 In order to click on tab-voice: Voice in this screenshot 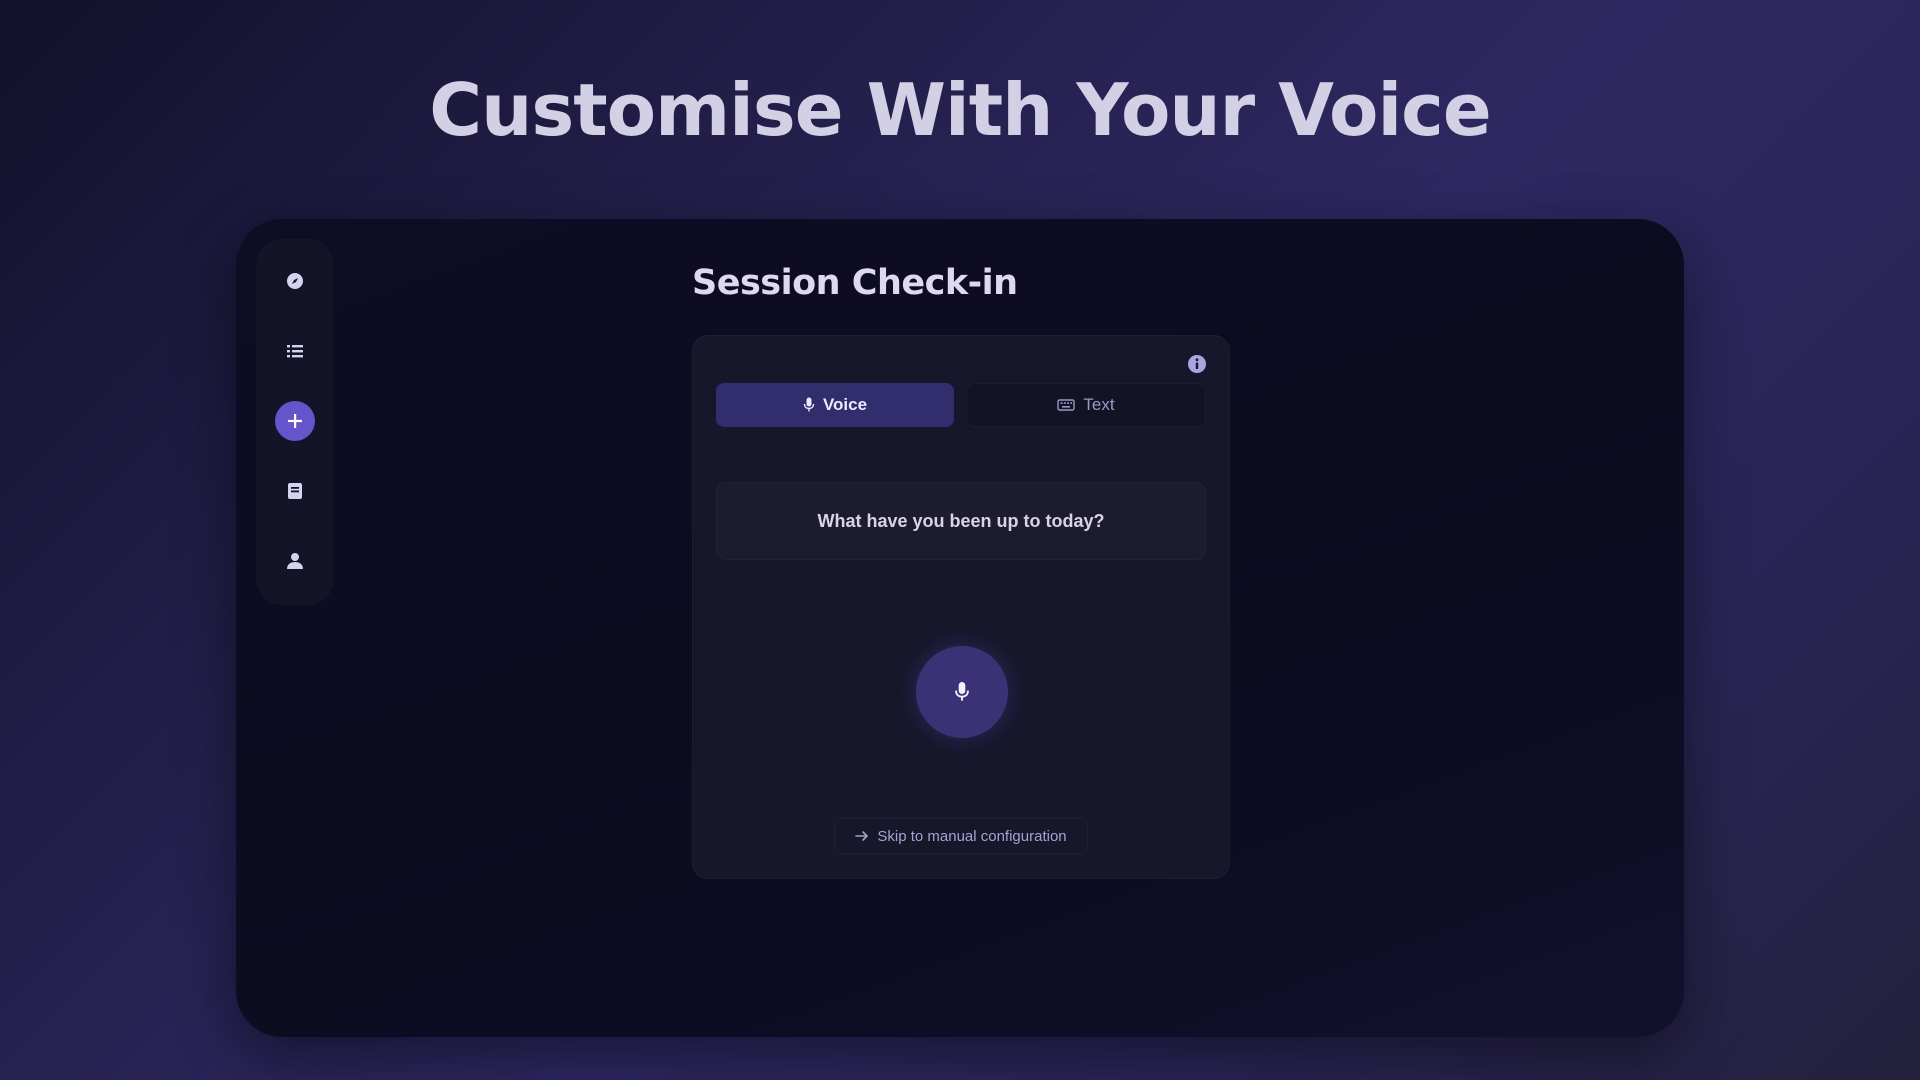, I will do `click(835, 405)`.